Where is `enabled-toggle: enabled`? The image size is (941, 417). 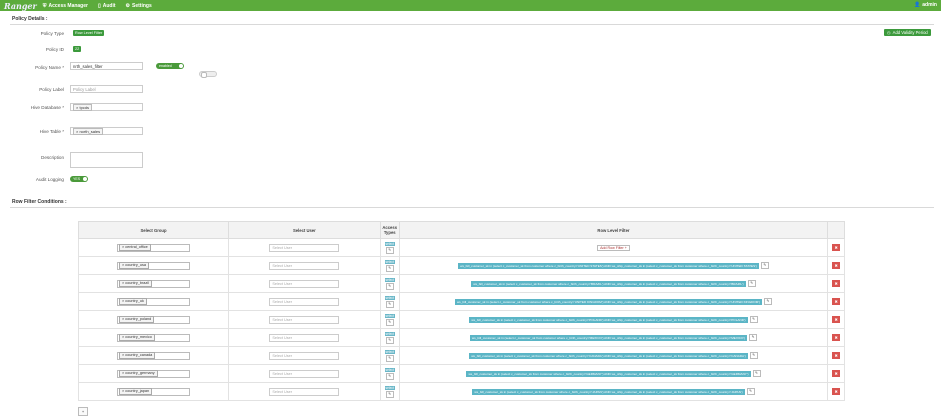 enabled-toggle: enabled is located at coordinates (170, 66).